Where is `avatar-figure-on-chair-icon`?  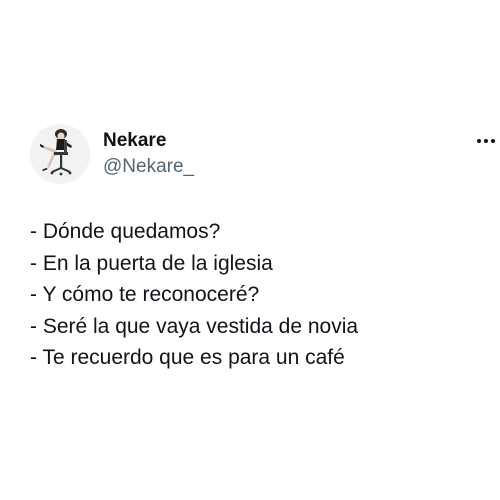
avatar-figure-on-chair-icon is located at coordinates (60, 154).